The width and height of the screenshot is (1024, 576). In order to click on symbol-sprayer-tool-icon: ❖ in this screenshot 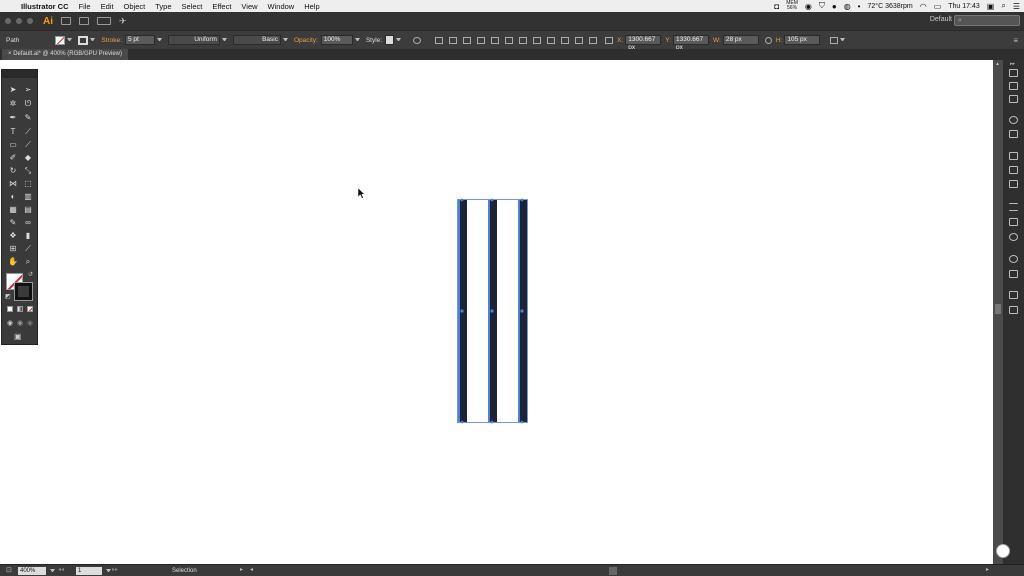, I will do `click(13, 236)`.